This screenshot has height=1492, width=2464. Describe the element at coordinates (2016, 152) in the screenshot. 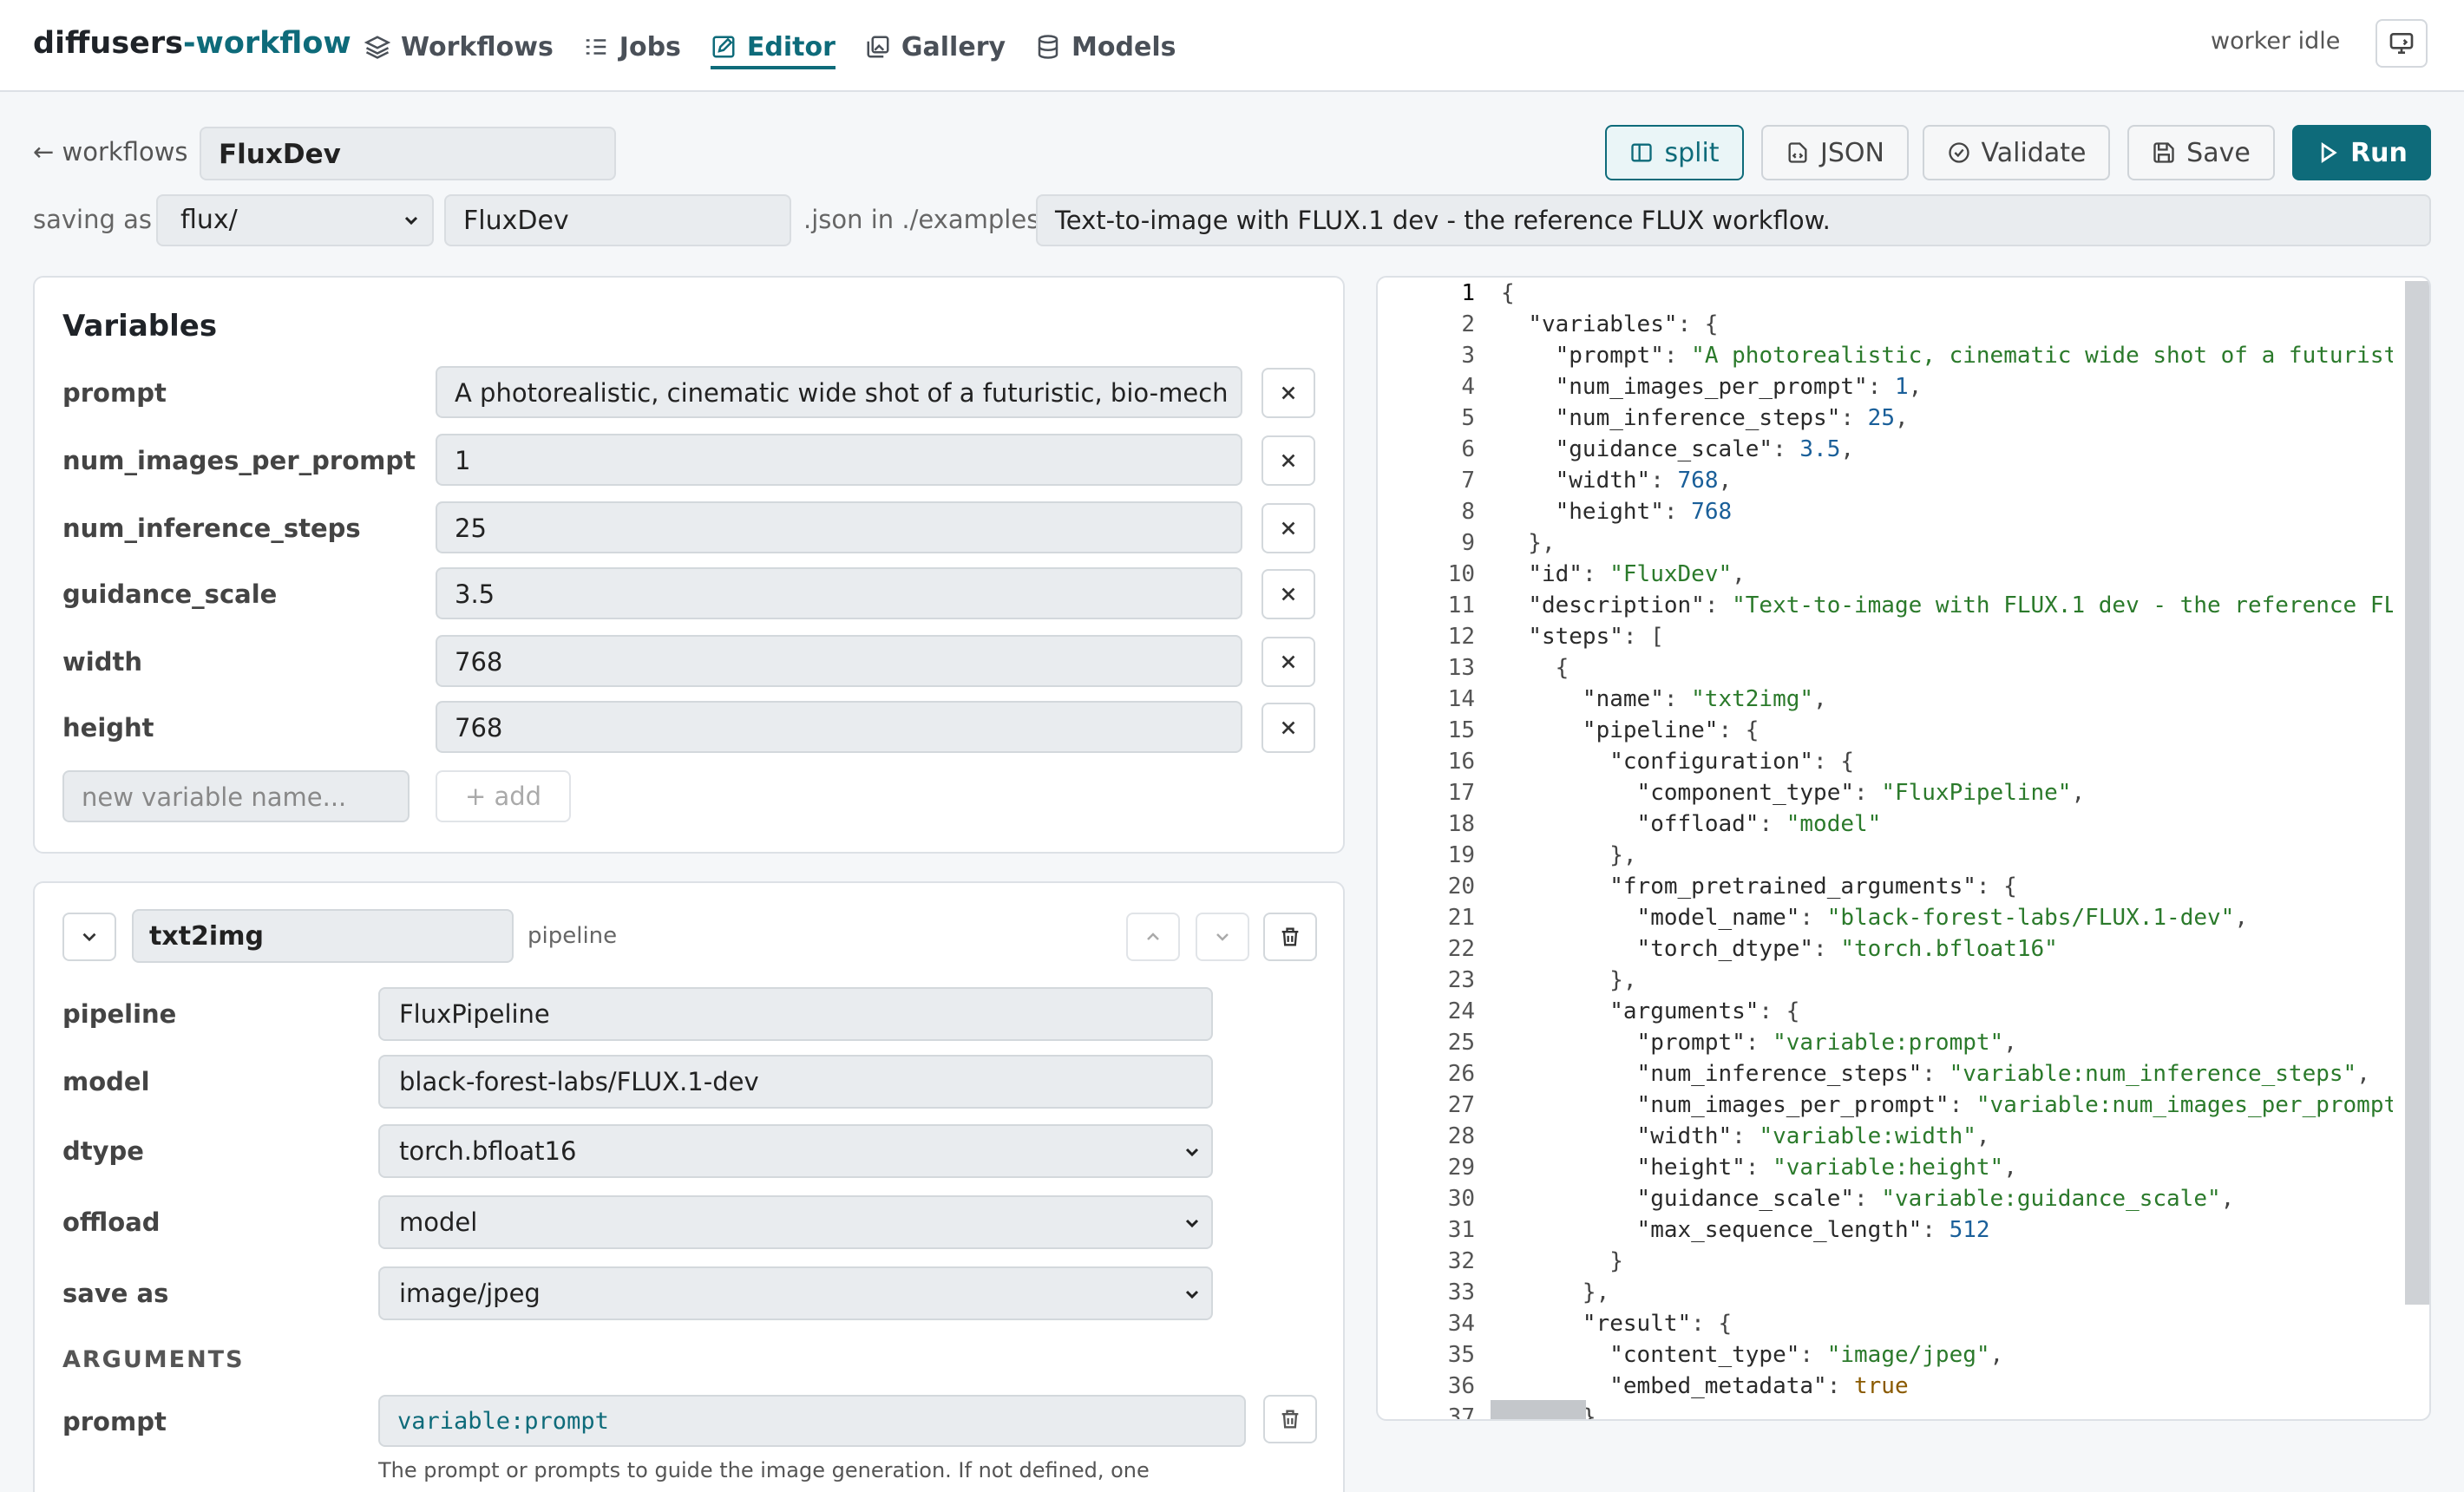

I see `validate-button: Validate` at that location.